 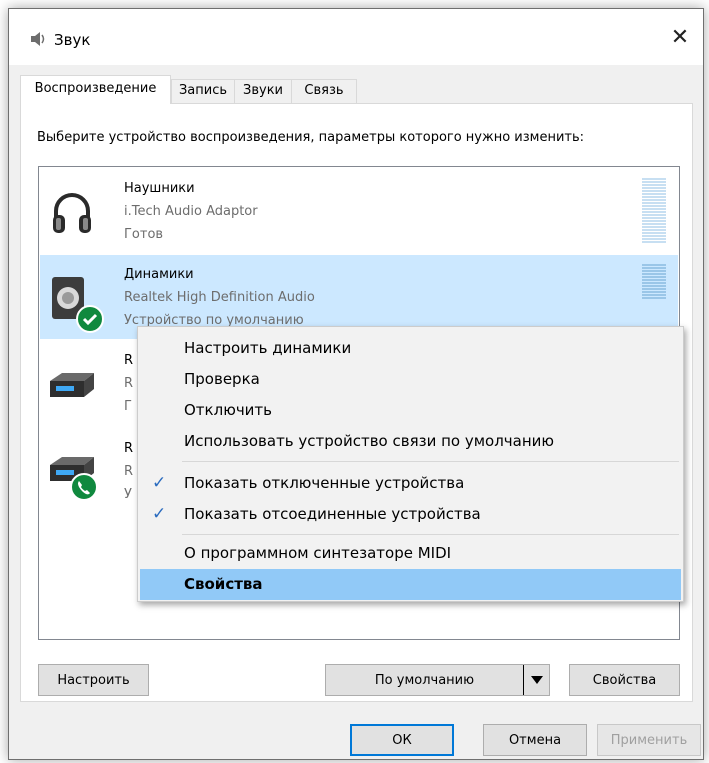 I want to click on ok-label: ОК, so click(x=402, y=740).